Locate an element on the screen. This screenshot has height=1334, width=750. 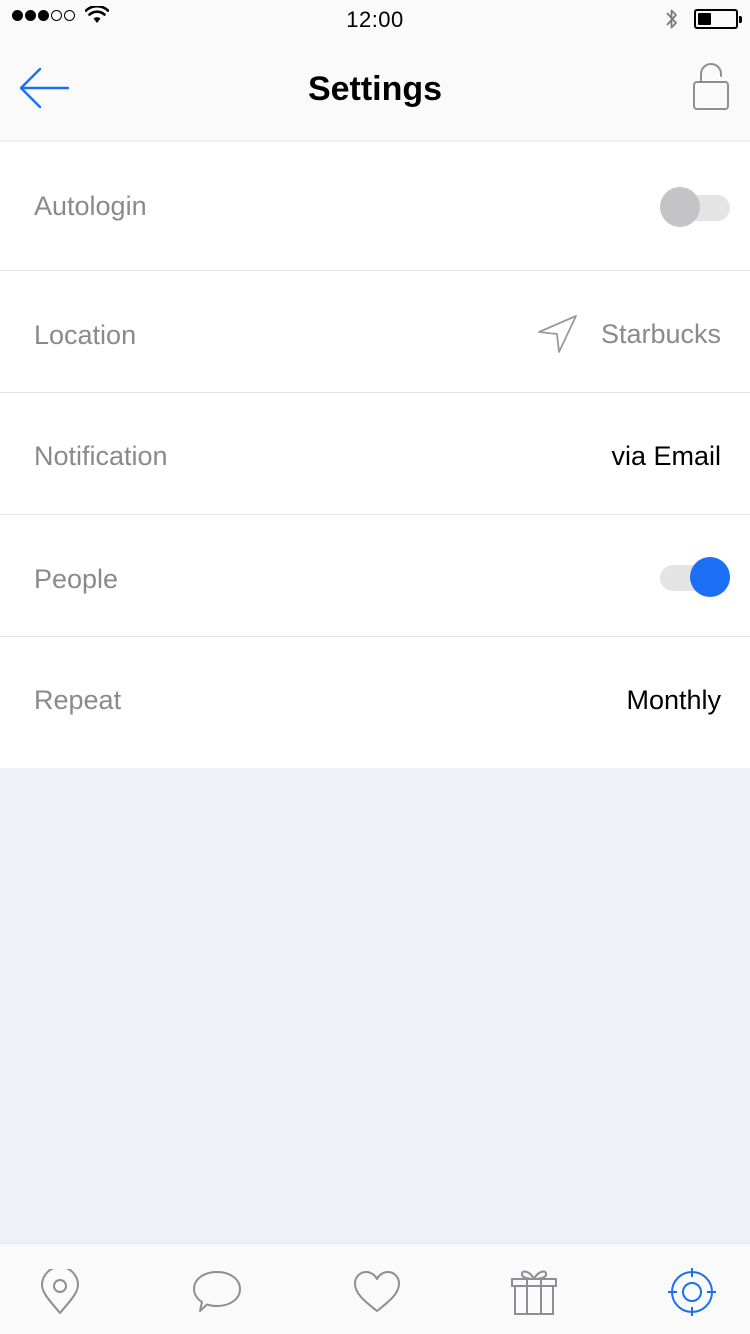
battery-icon is located at coordinates (718, 19).